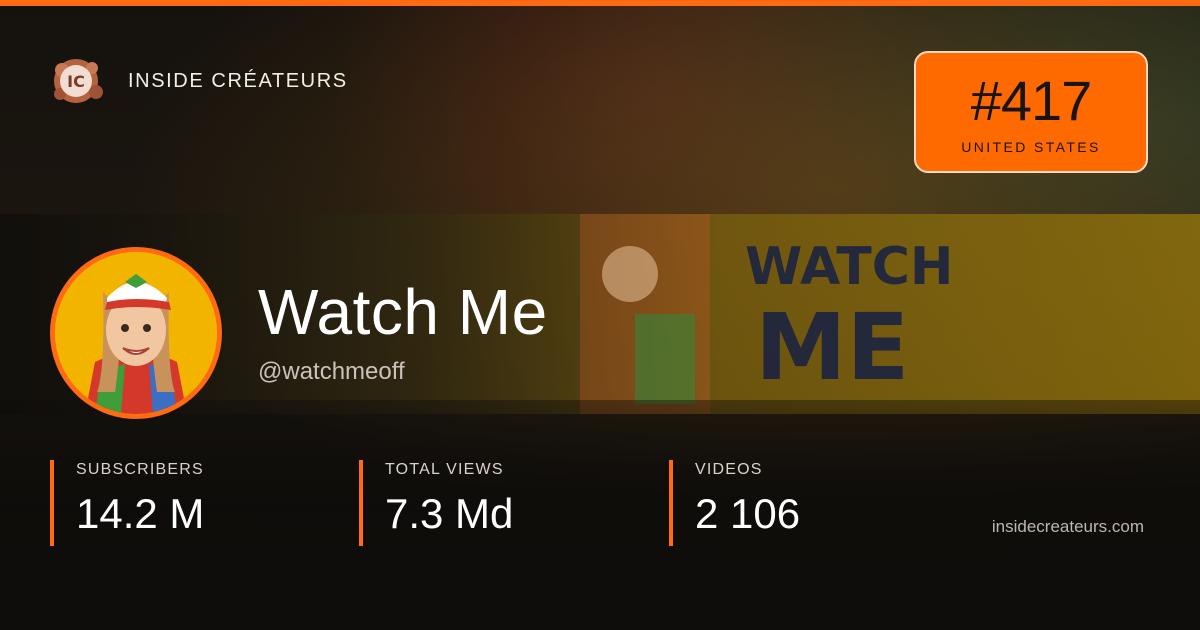  What do you see at coordinates (849, 267) in the screenshot?
I see `banner-title-watch: WATCH` at bounding box center [849, 267].